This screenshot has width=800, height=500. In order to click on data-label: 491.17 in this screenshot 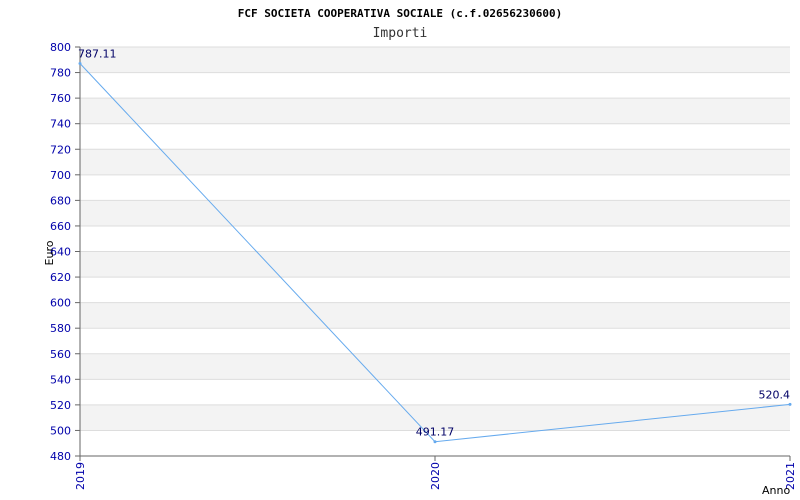, I will do `click(435, 432)`.